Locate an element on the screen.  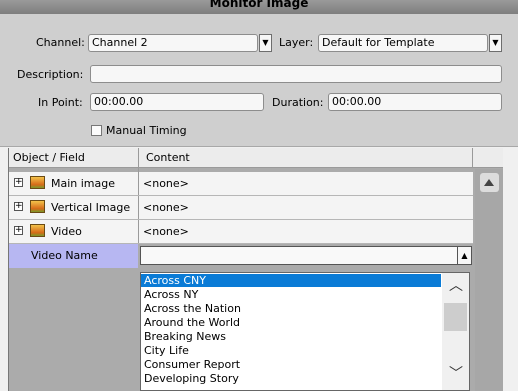
grid-header: Object / Field Content is located at coordinates (256, 158).